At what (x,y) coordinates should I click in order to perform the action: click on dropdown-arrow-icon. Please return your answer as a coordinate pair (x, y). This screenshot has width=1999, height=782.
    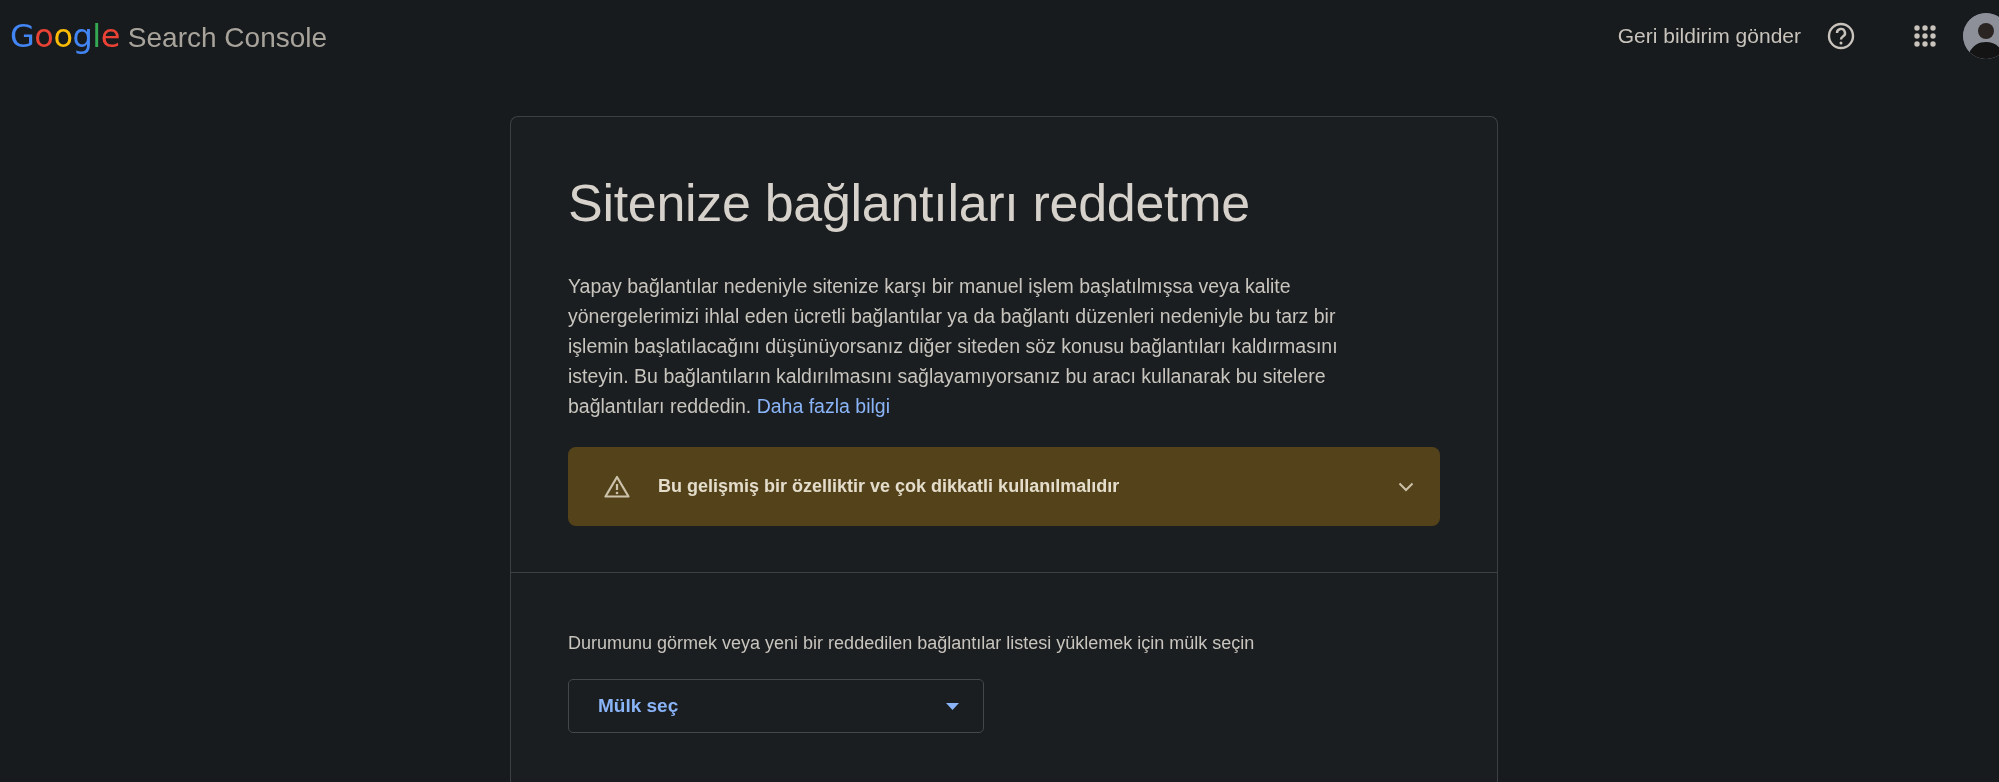
    Looking at the image, I should click on (952, 706).